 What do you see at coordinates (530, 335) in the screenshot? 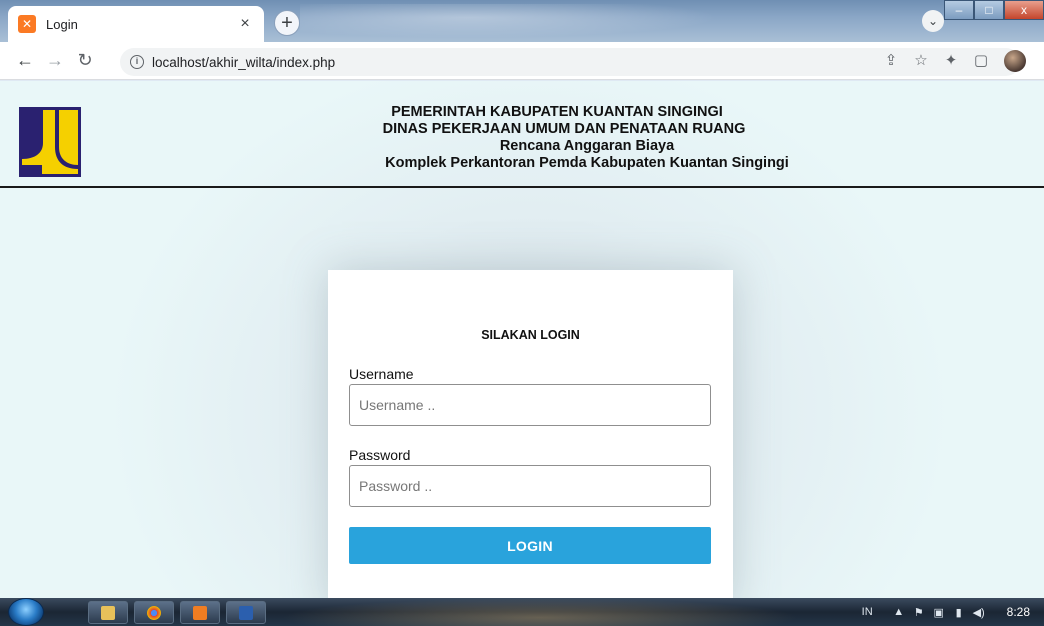
I see `login-title: SILAKAN LOGIN` at bounding box center [530, 335].